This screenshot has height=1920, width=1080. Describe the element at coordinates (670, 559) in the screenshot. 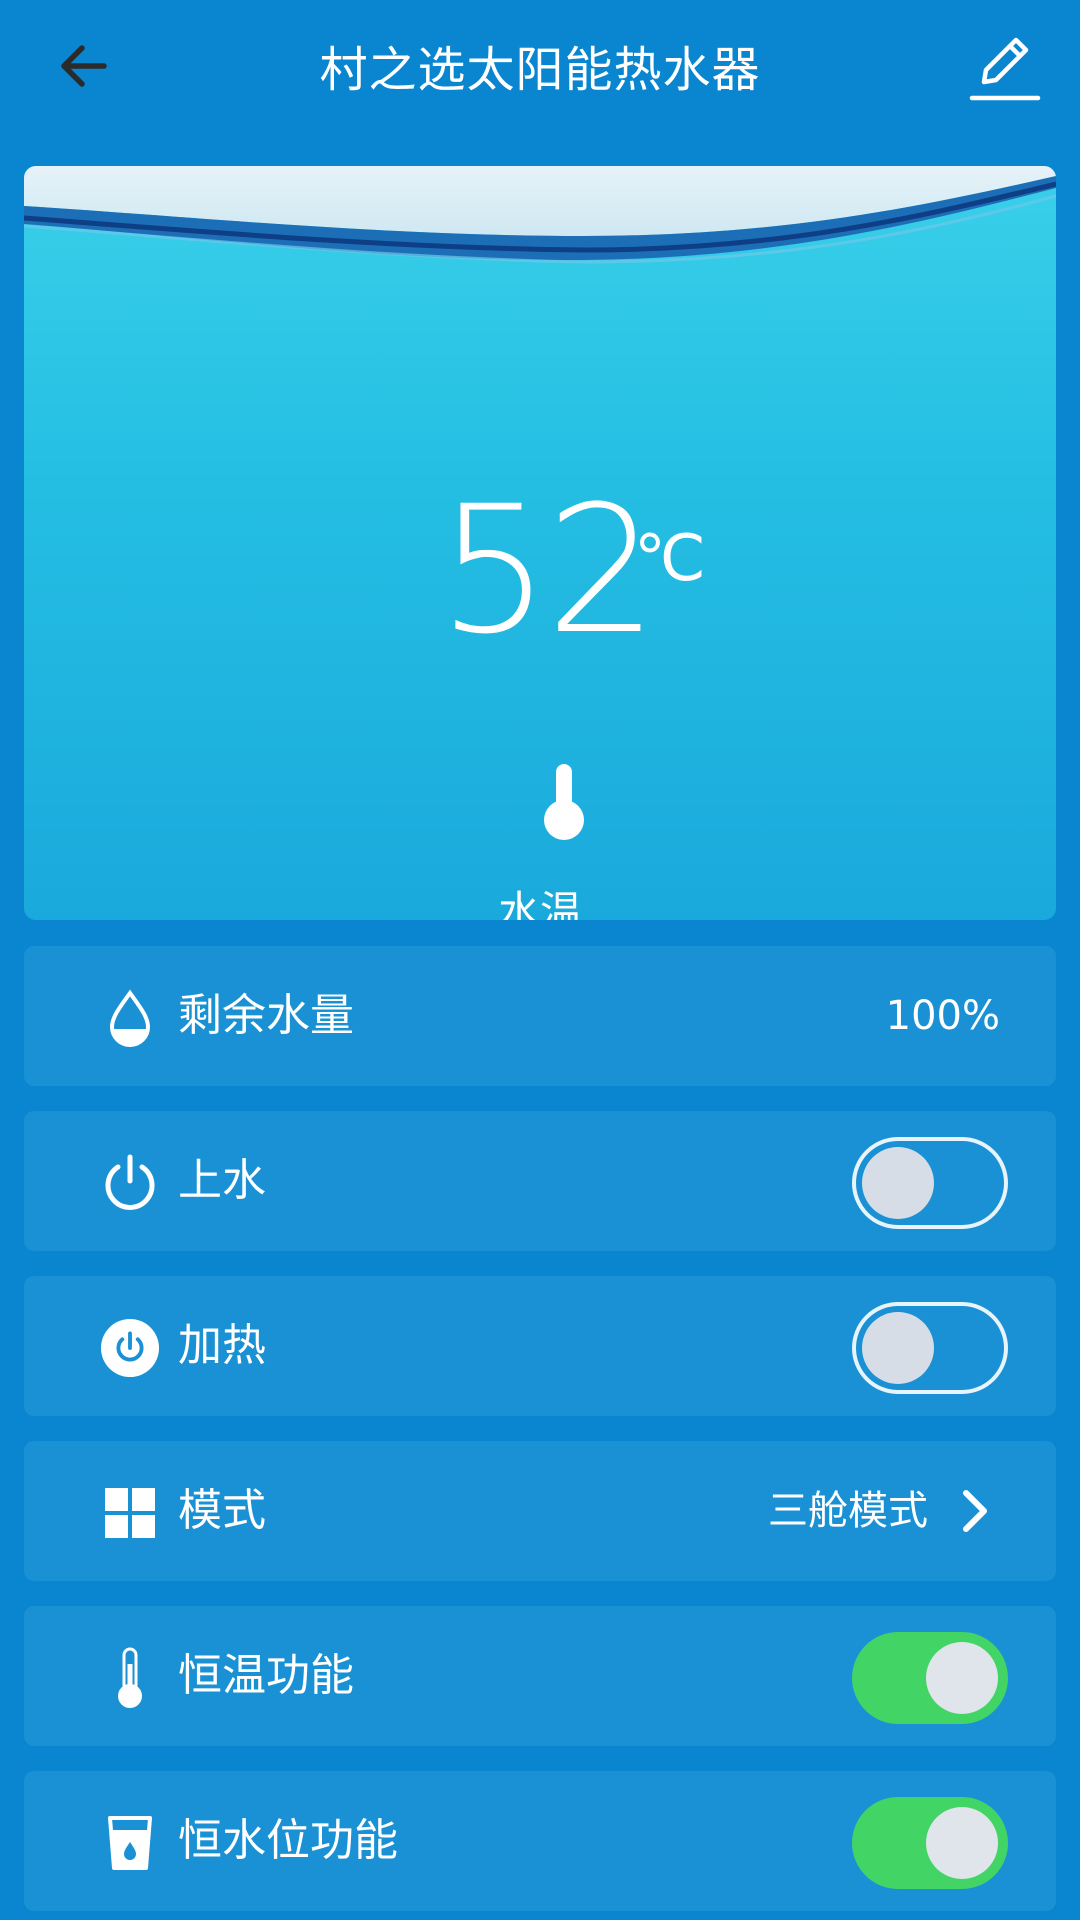

I see `temperature-unit: ℃` at that location.